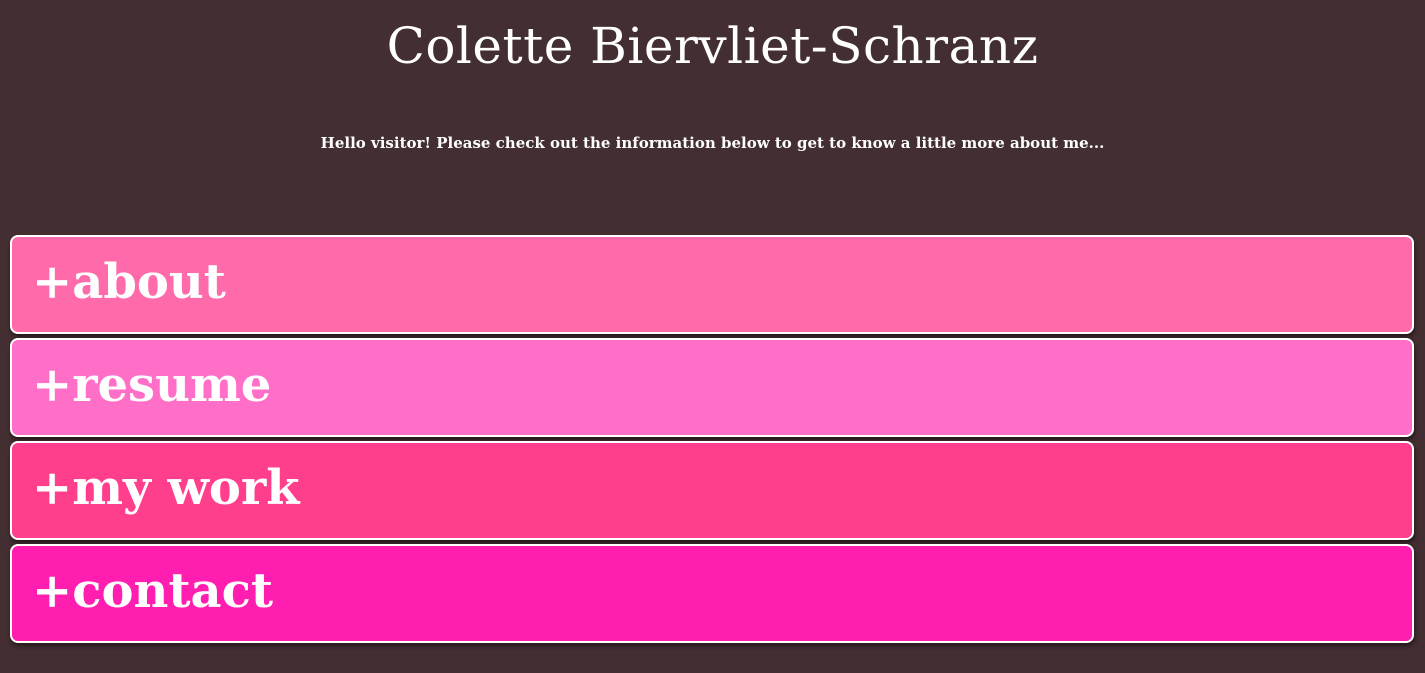 This screenshot has height=673, width=1425. Describe the element at coordinates (712, 490) in the screenshot. I see `section-my-work: +my work` at that location.